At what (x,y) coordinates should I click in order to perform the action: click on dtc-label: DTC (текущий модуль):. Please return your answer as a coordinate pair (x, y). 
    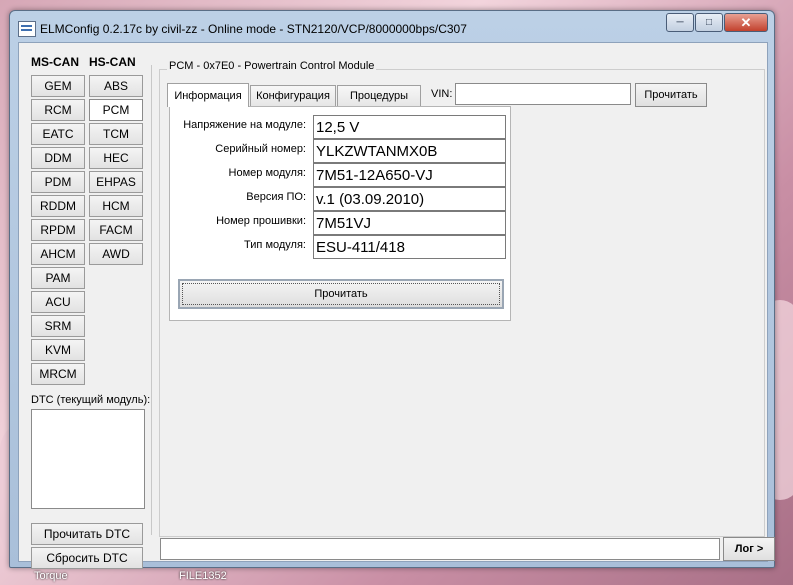
    Looking at the image, I should click on (91, 400).